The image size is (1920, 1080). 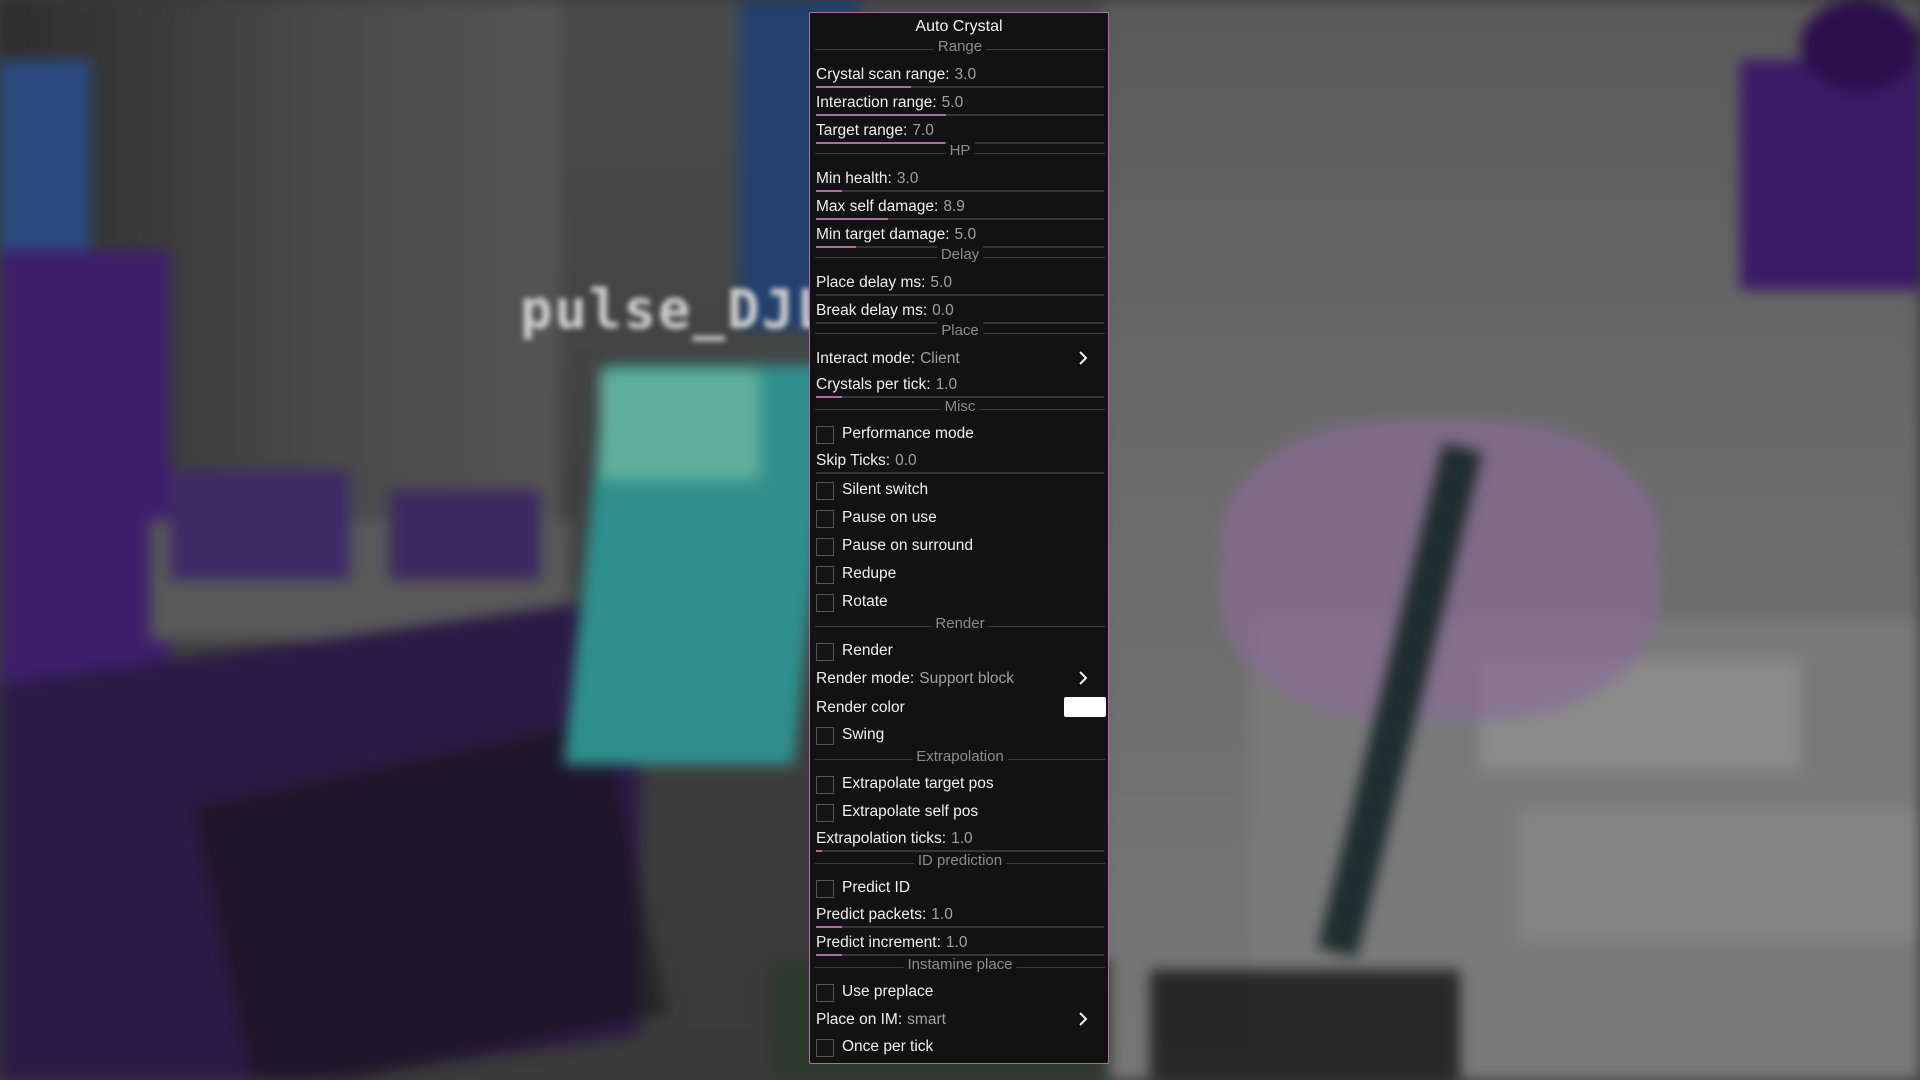 What do you see at coordinates (960, 491) in the screenshot?
I see `silent-switch-checkbox: Silent switch` at bounding box center [960, 491].